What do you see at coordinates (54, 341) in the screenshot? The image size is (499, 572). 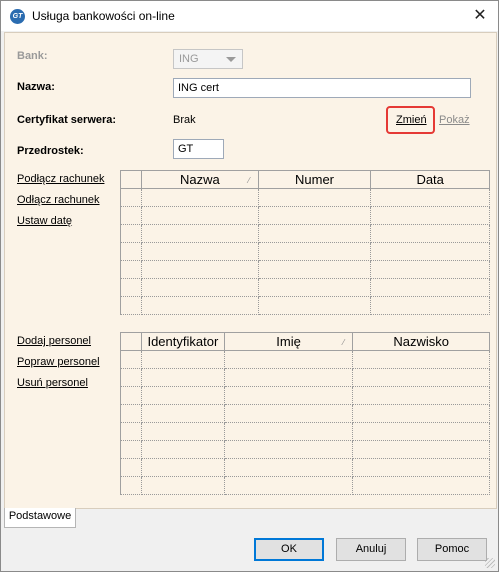 I see `add-personnel-link: Dodaj personel` at bounding box center [54, 341].